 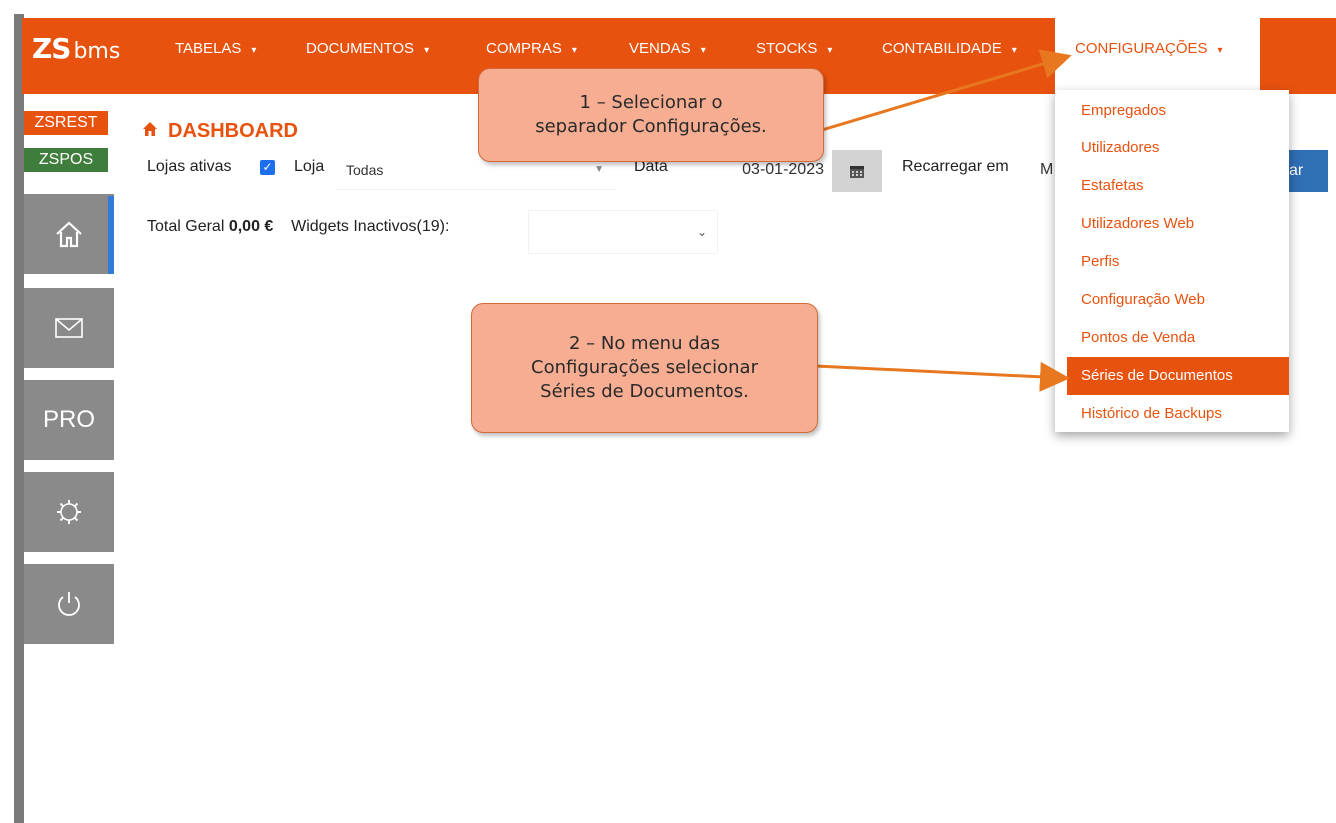 What do you see at coordinates (1141, 48) in the screenshot?
I see `nav-item-label: CONFIGURAÇÕES` at bounding box center [1141, 48].